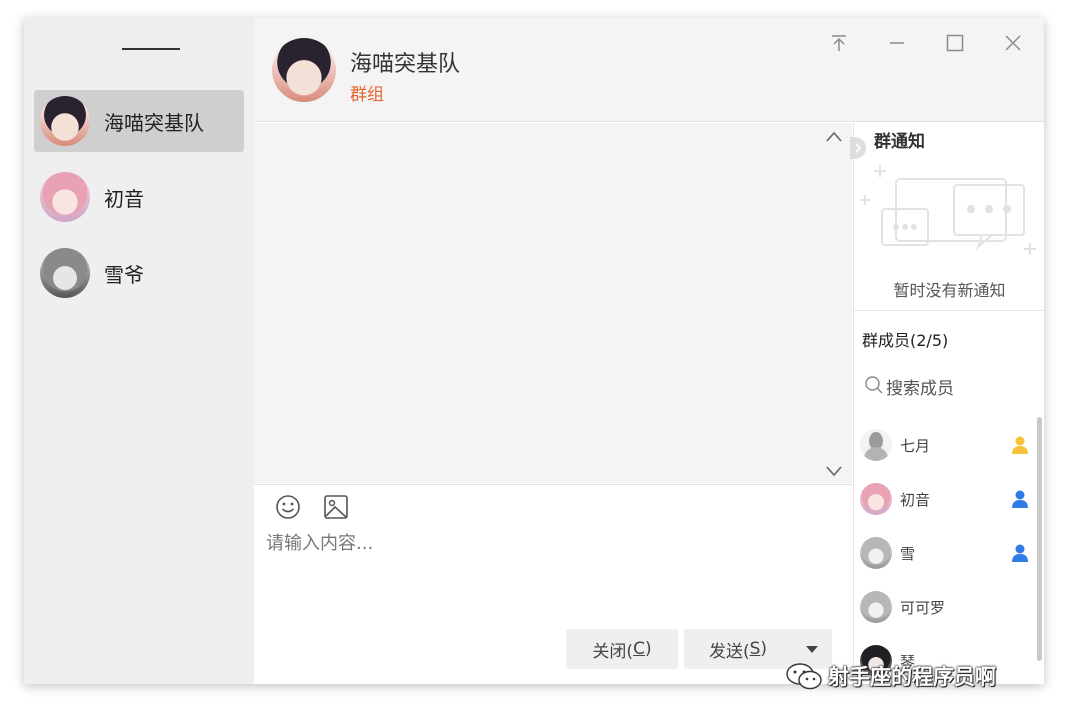 The width and height of the screenshot is (1080, 724). What do you see at coordinates (1020, 445) in the screenshot?
I see `owner-role-icon` at bounding box center [1020, 445].